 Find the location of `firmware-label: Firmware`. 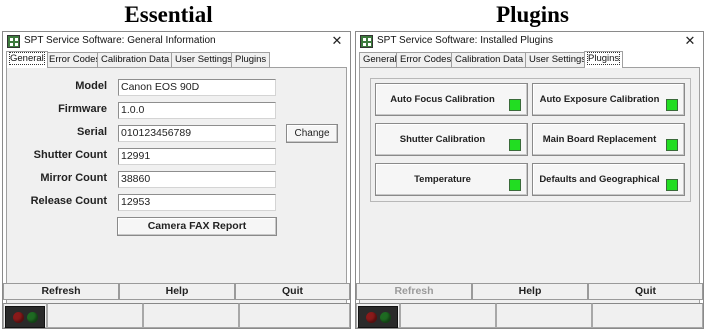

firmware-label: Firmware is located at coordinates (82, 109).